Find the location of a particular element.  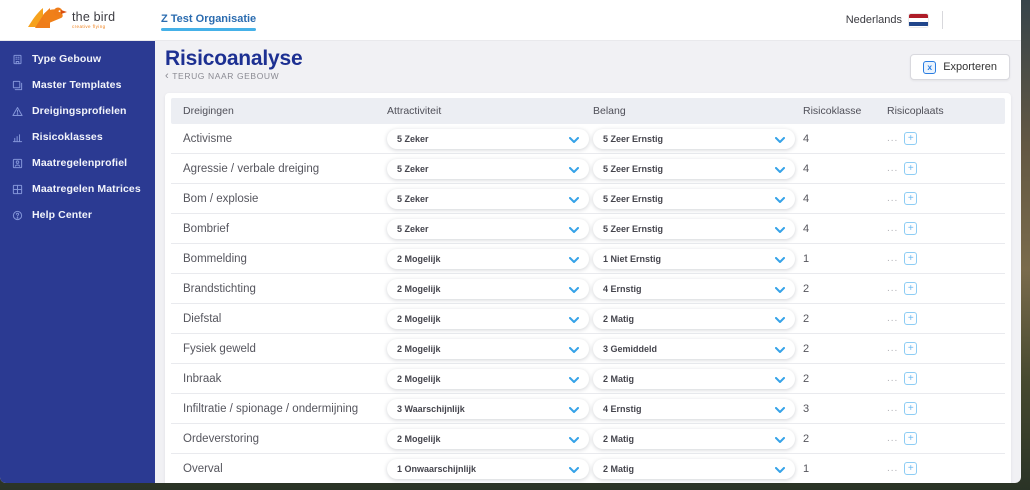

belang-select: 3 Gemiddeld is located at coordinates (694, 348).